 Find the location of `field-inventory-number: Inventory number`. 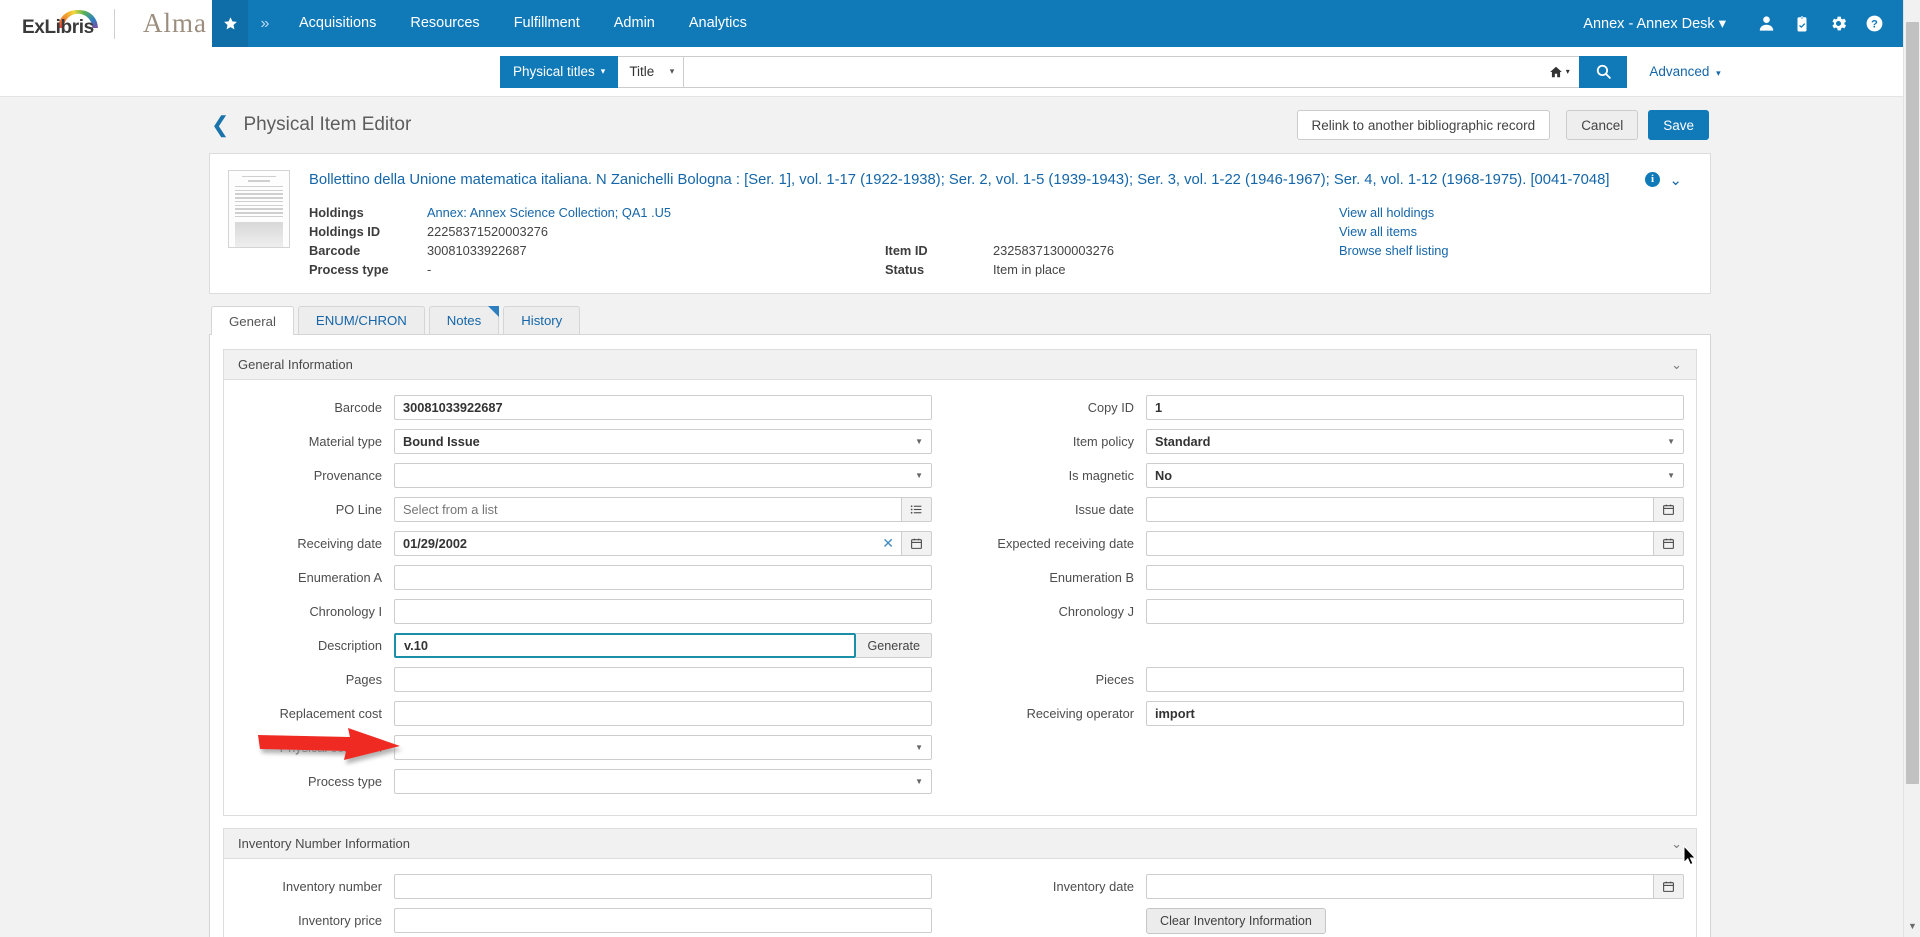

field-inventory-number: Inventory number is located at coordinates (584, 886).